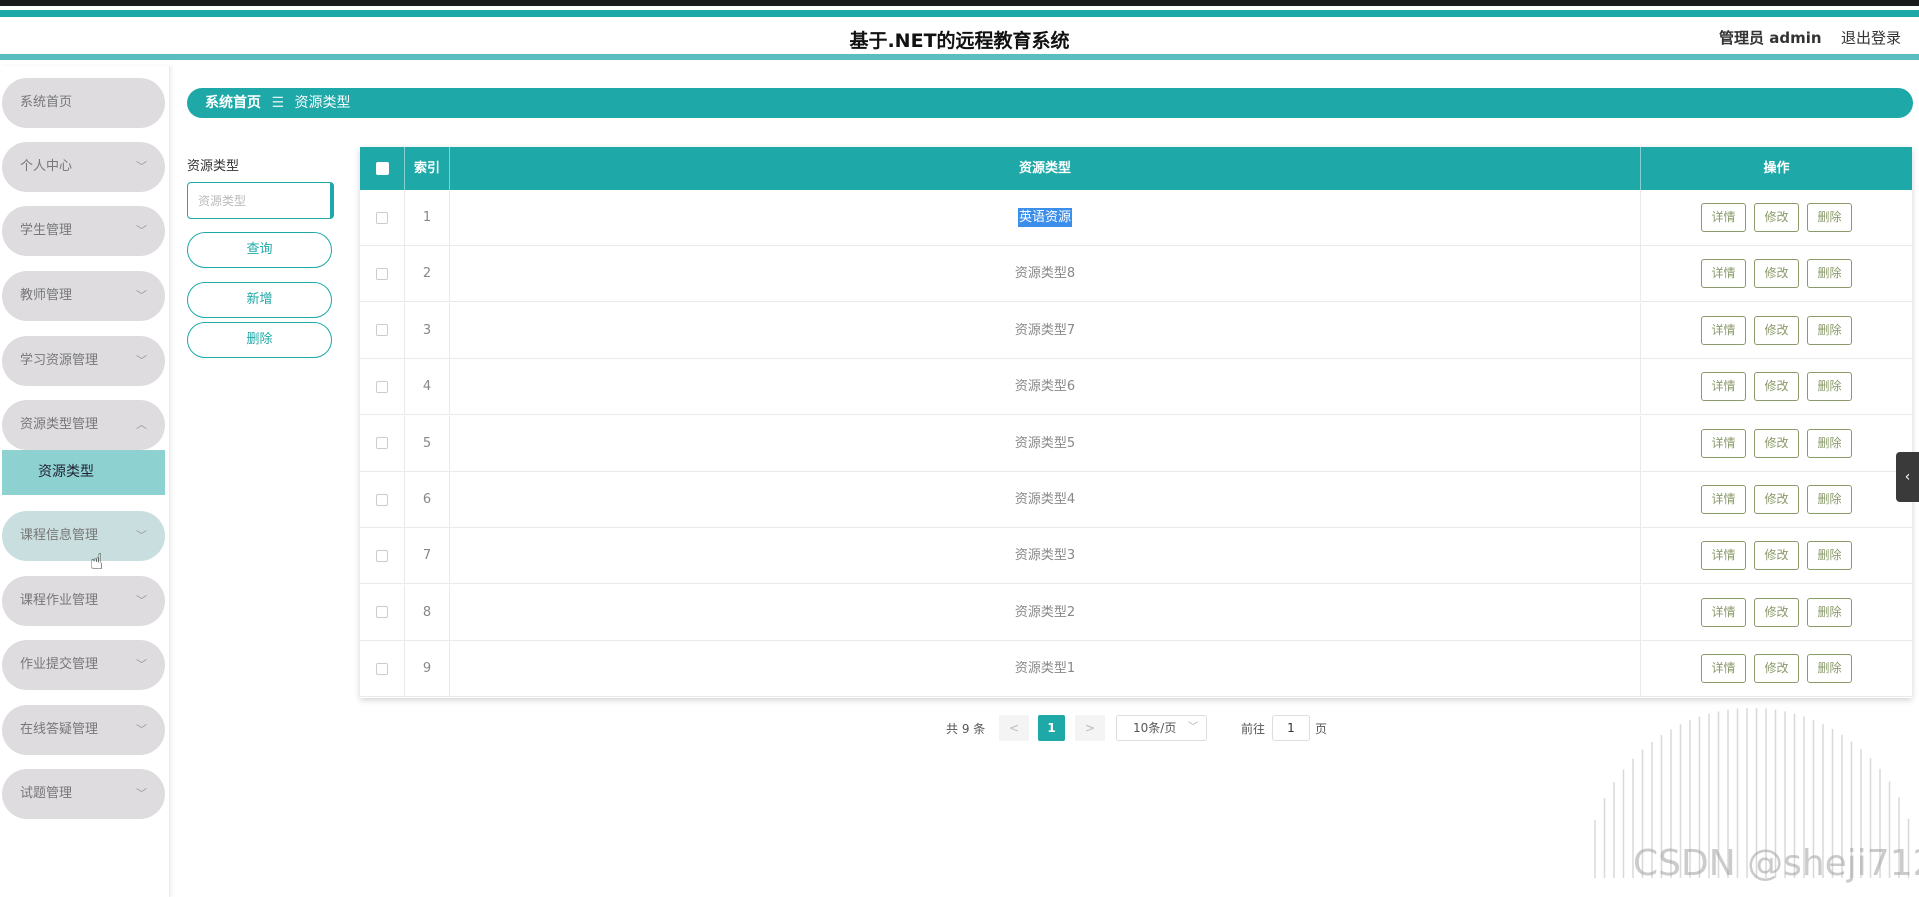  What do you see at coordinates (1776, 863) in the screenshot?
I see `watermark: CSDN @sheji712` at bounding box center [1776, 863].